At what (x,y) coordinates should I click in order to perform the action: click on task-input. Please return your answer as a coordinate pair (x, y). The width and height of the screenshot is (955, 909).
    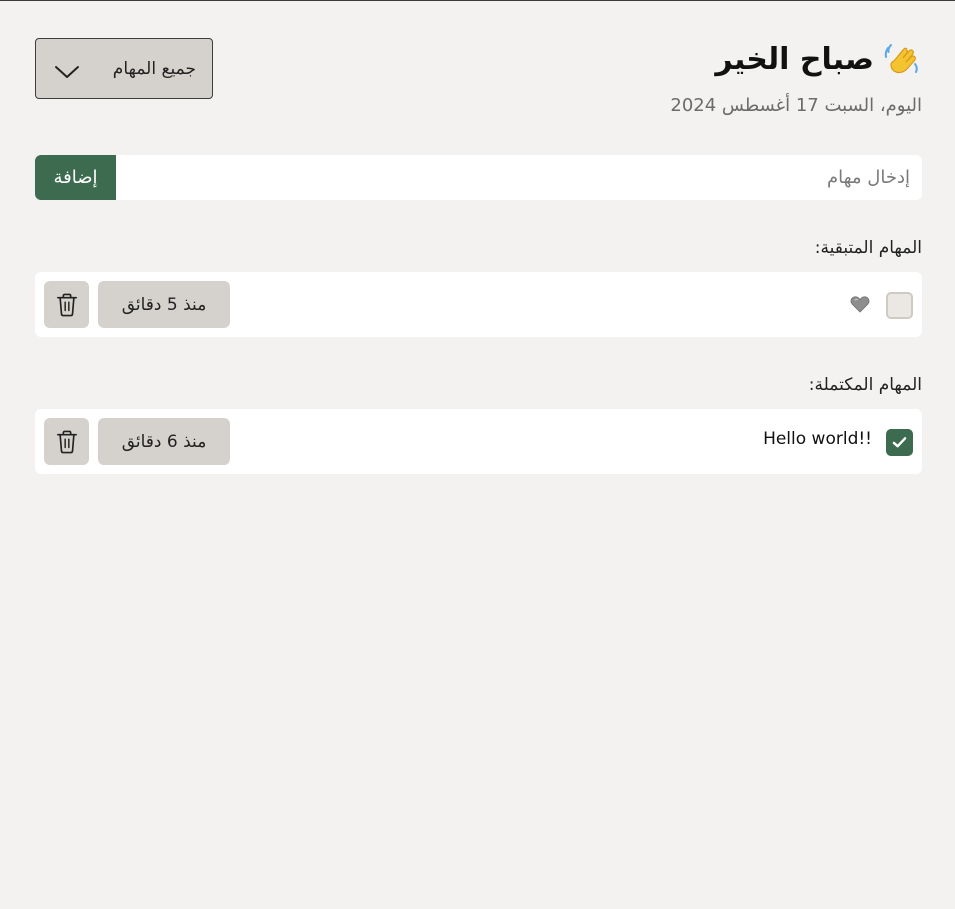
    Looking at the image, I should click on (519, 177).